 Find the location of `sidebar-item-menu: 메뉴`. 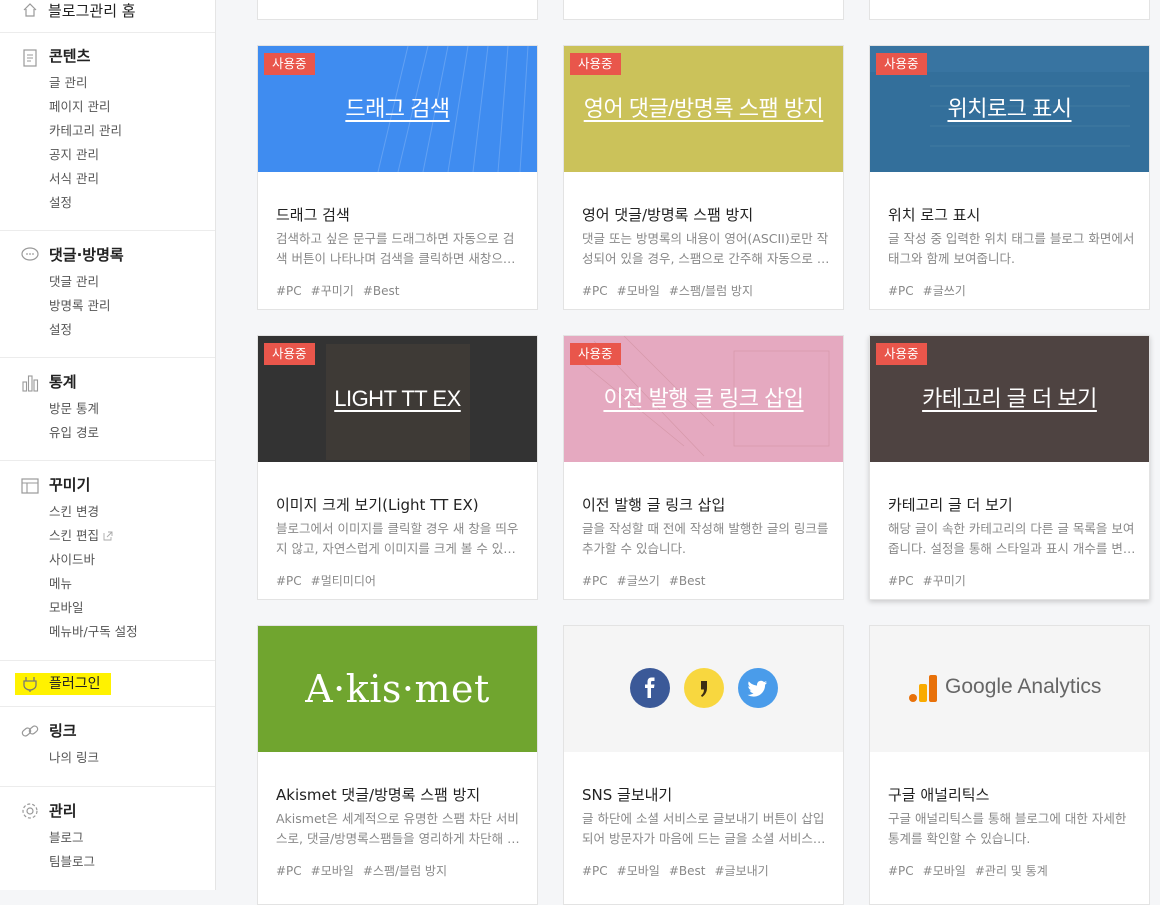

sidebar-item-menu: 메뉴 is located at coordinates (60, 584).